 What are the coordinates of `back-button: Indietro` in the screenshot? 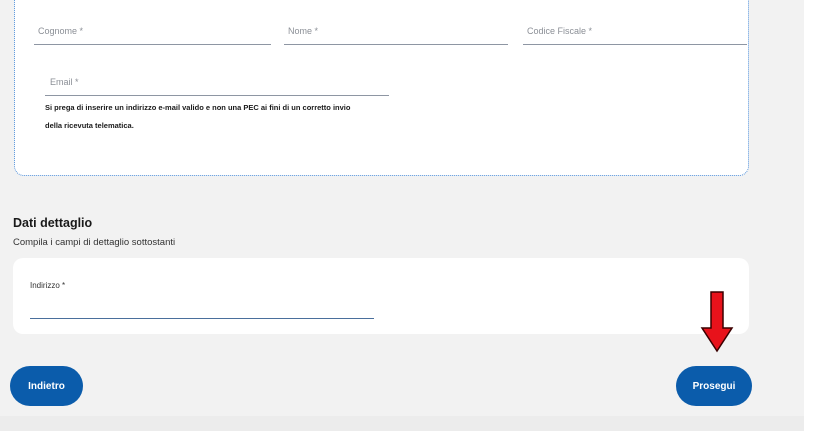 It's located at (46, 386).